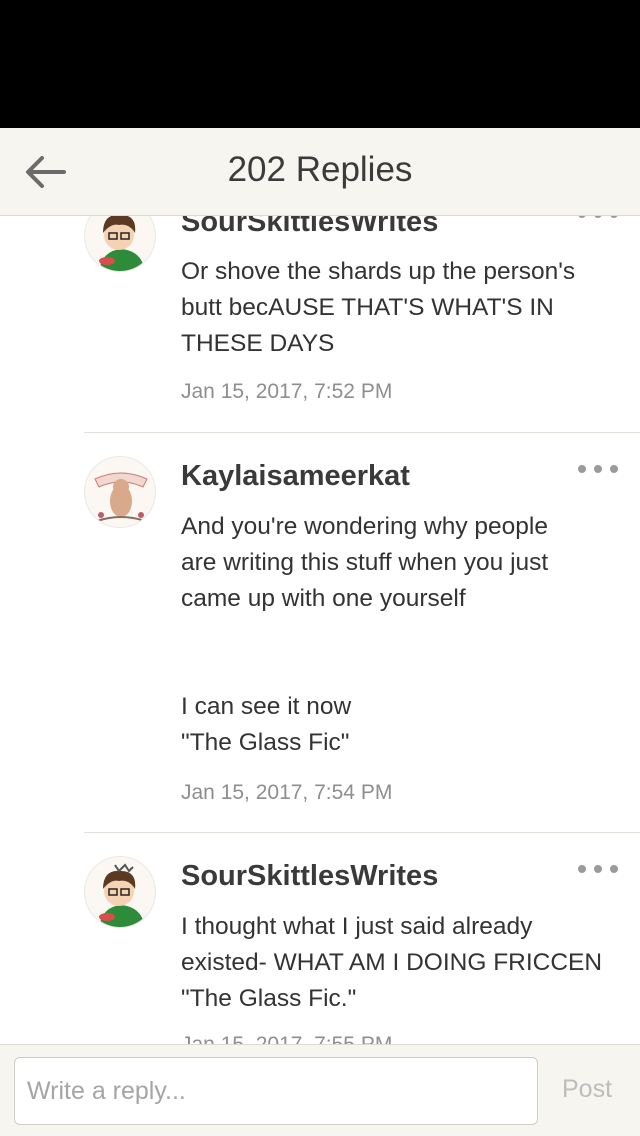  I want to click on comment-text-line: I can see it now, so click(266, 706).